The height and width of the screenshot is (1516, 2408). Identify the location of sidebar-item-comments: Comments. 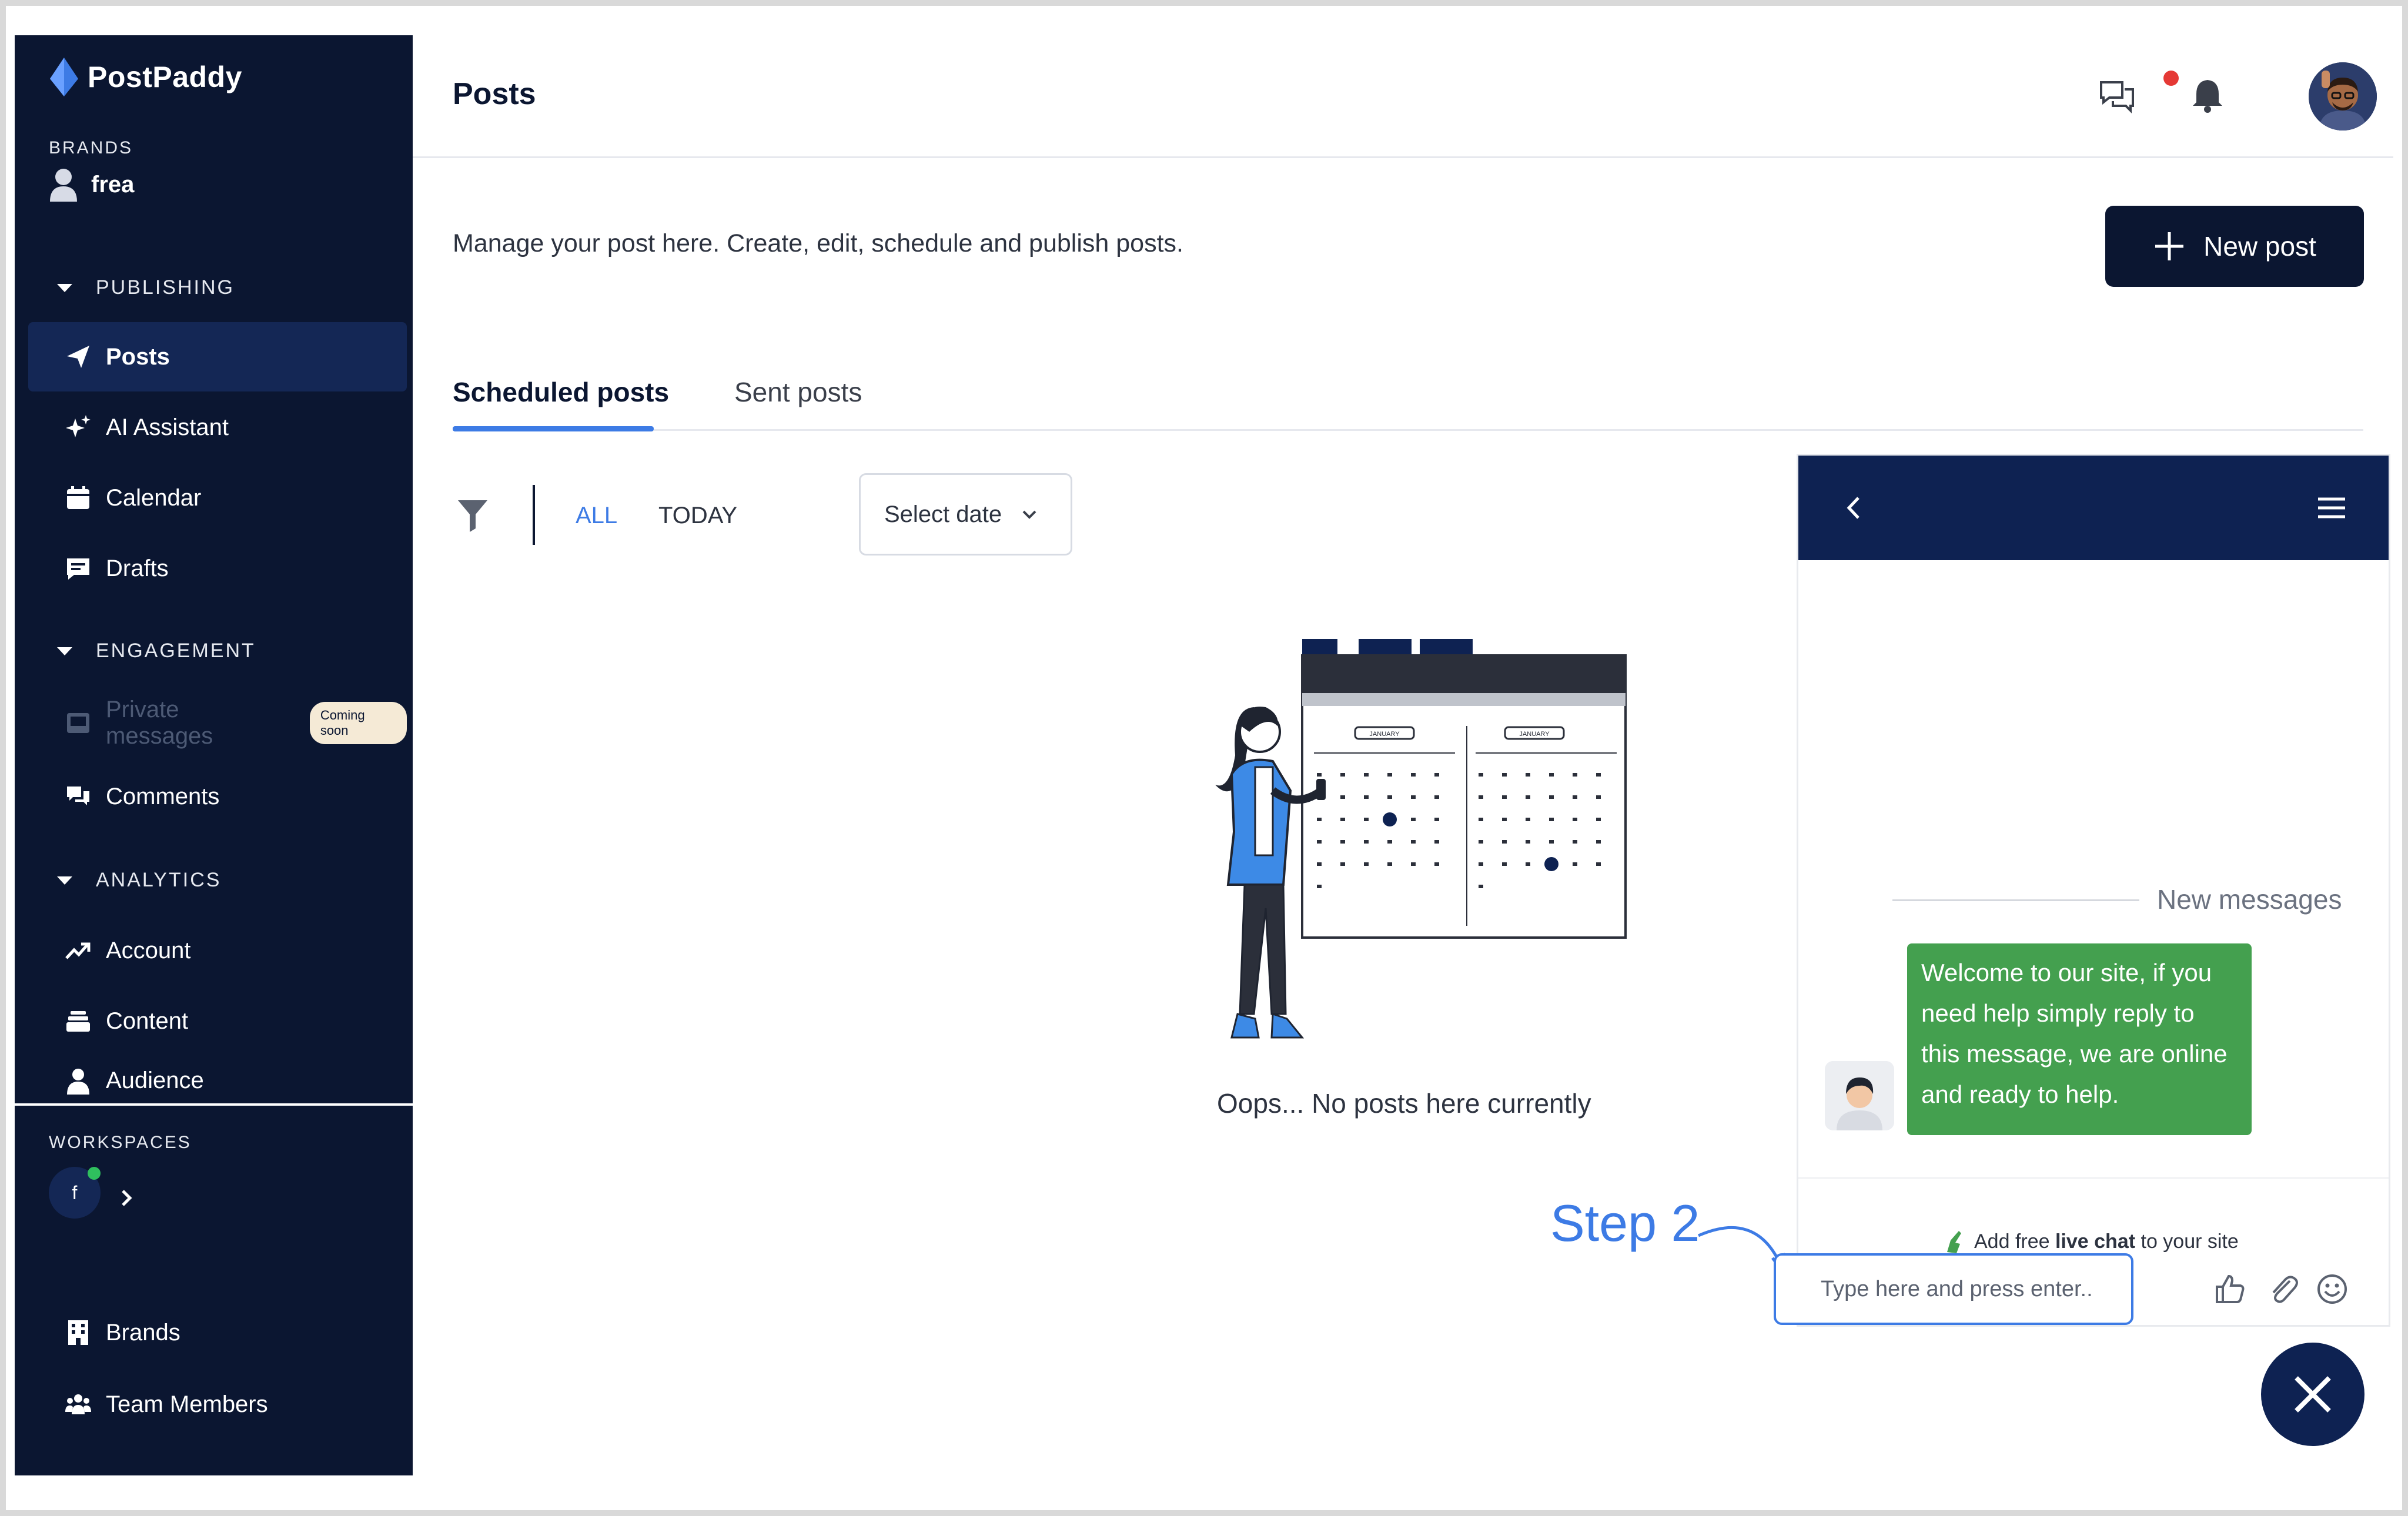
(217, 796).